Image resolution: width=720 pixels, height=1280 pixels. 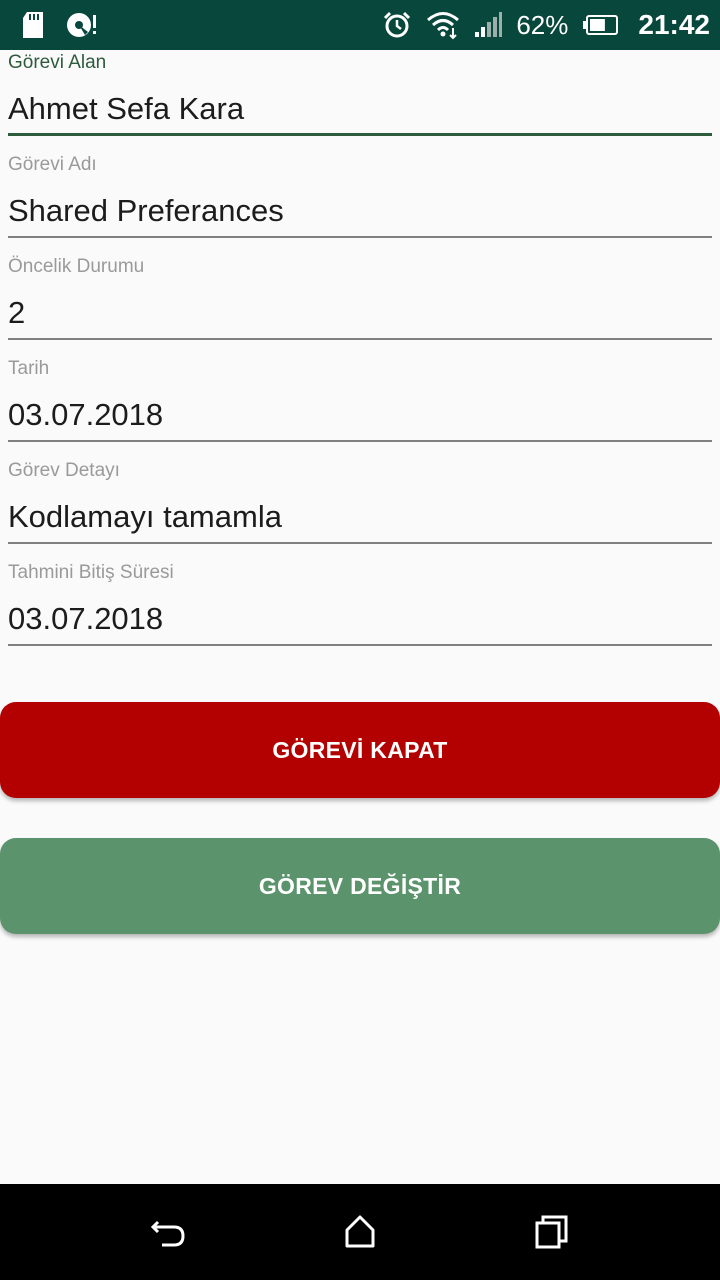 I want to click on field-estimated-end: Tahmini Bitiş Süresi, so click(x=360, y=611).